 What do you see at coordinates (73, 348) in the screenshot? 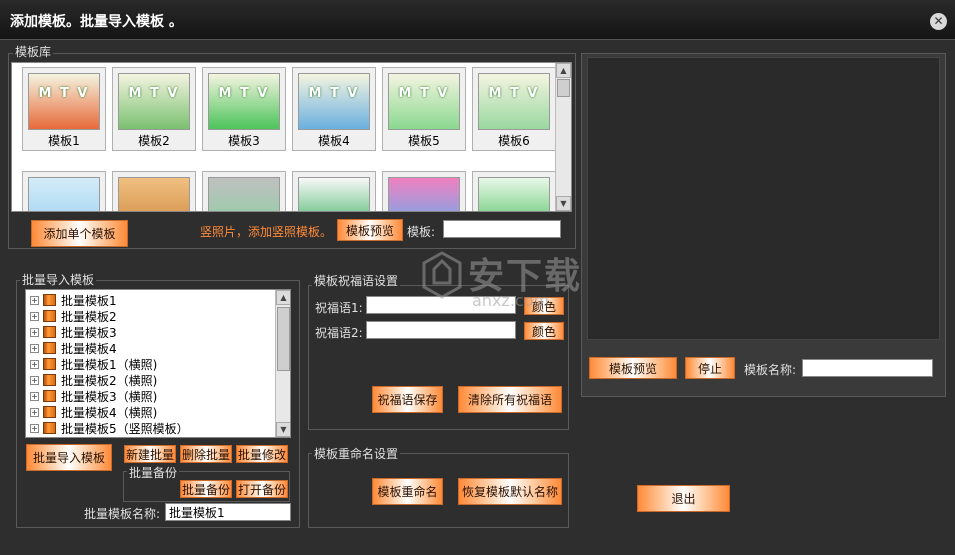
I see `tree-item: + 批量模板4` at bounding box center [73, 348].